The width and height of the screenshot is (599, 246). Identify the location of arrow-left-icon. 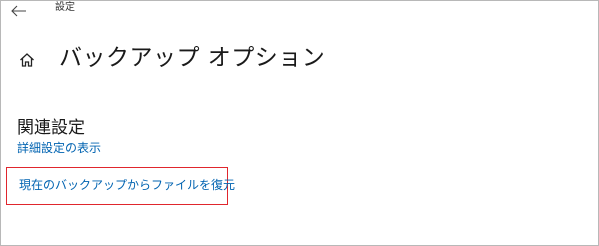
(19, 9).